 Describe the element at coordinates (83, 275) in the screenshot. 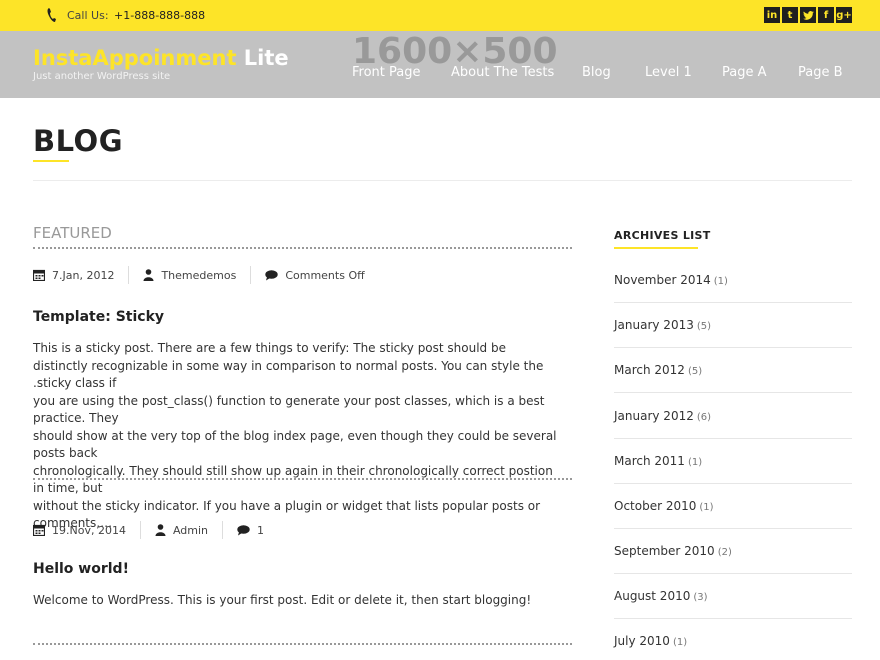

I see `post-date: 7.Jan, 2012` at that location.